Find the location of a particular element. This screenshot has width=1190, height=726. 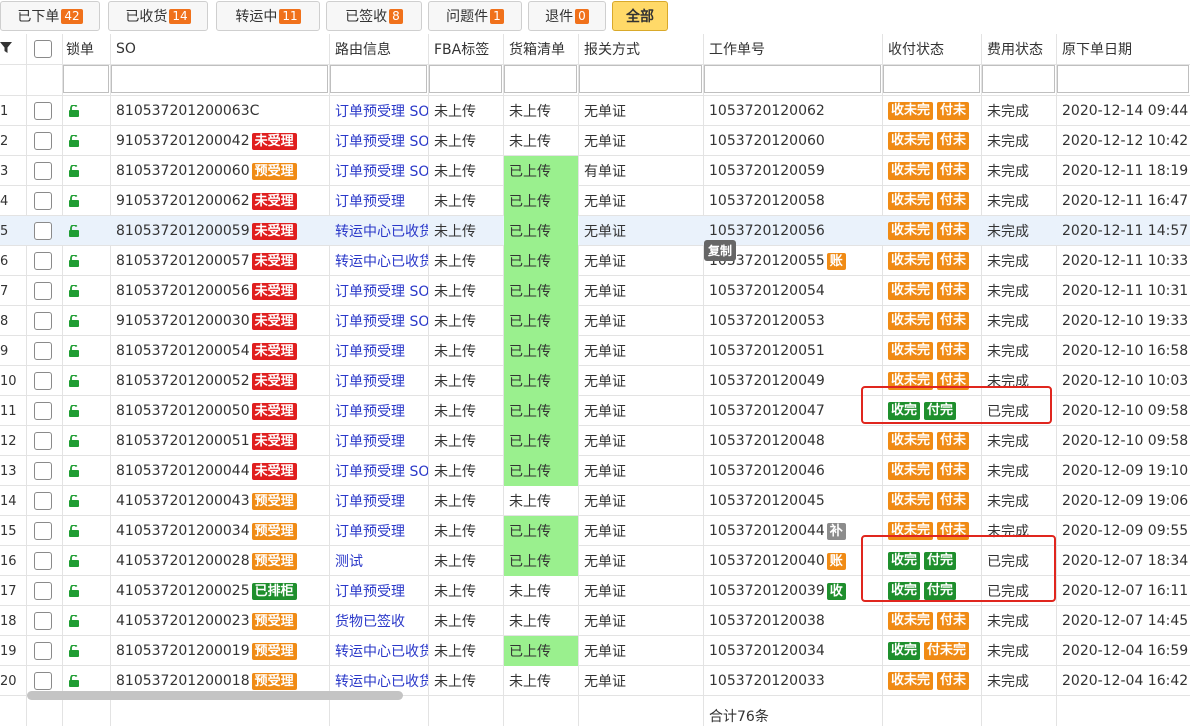

column-header: 原下单日期 is located at coordinates (1123, 49).